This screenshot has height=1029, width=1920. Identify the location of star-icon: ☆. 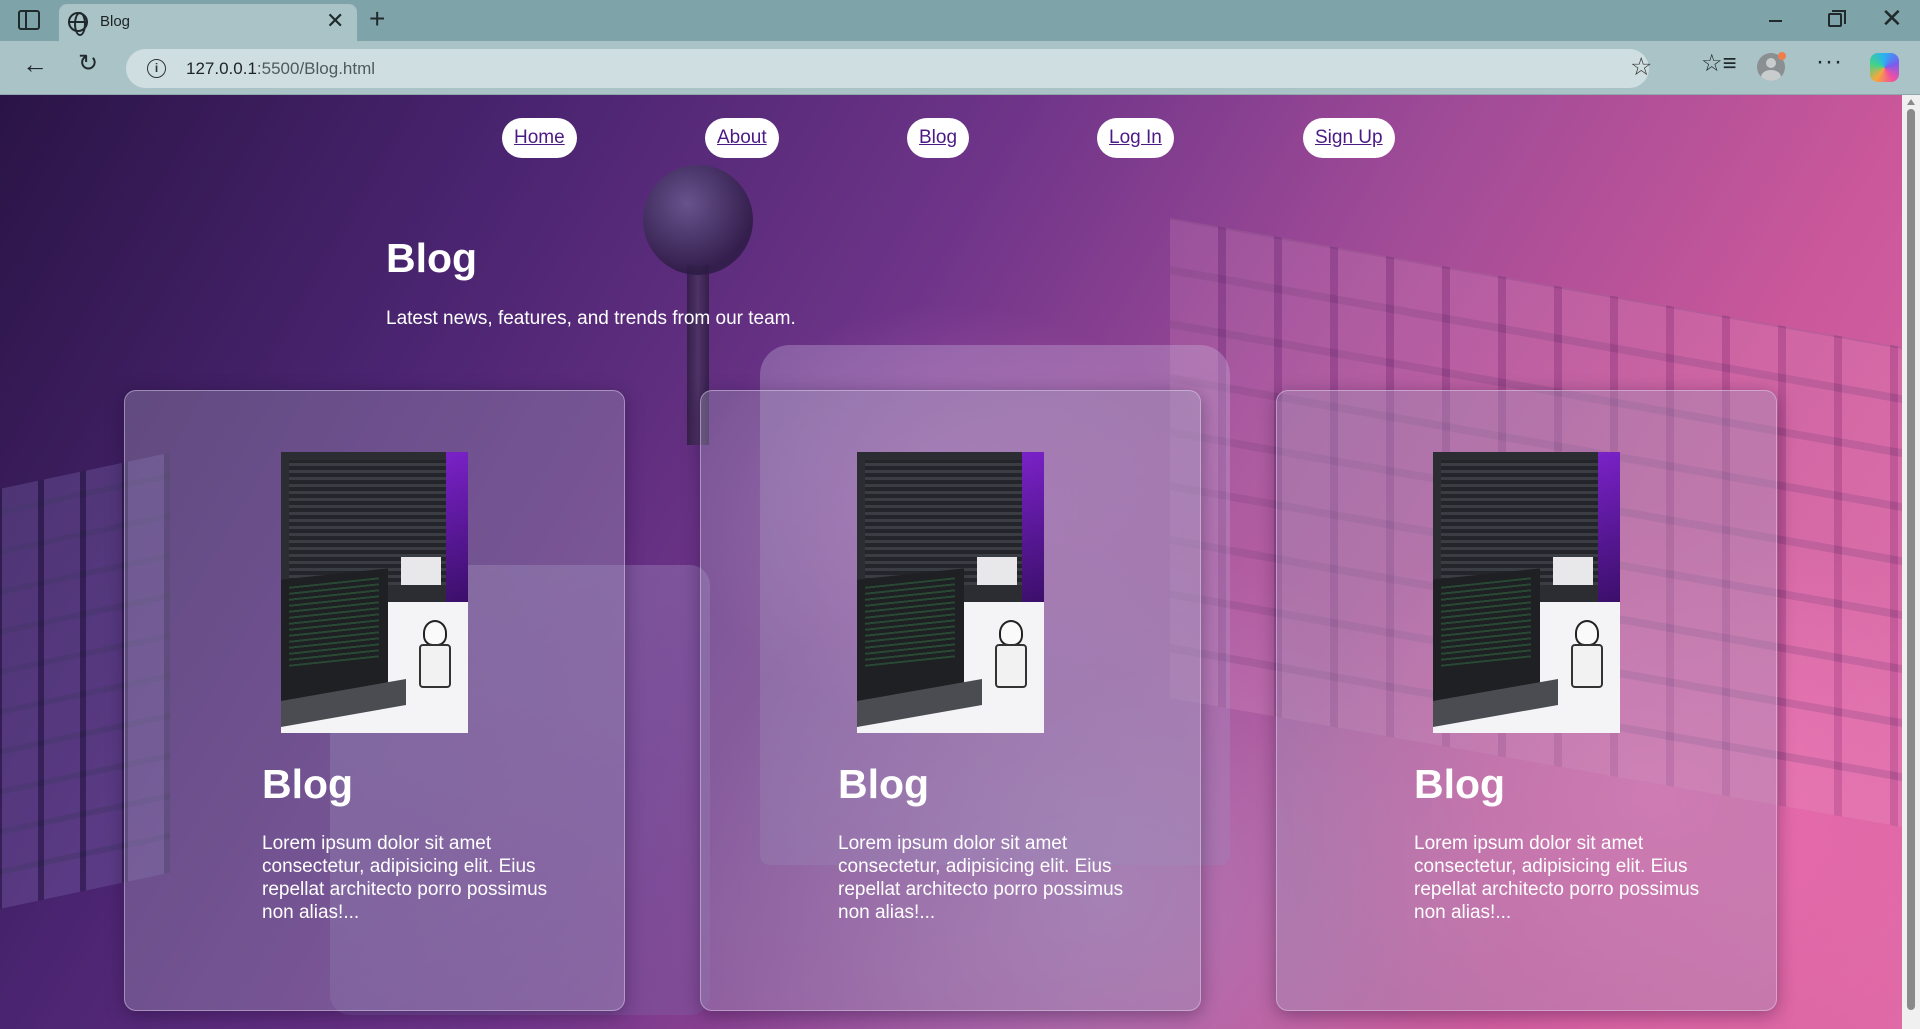
(1641, 67).